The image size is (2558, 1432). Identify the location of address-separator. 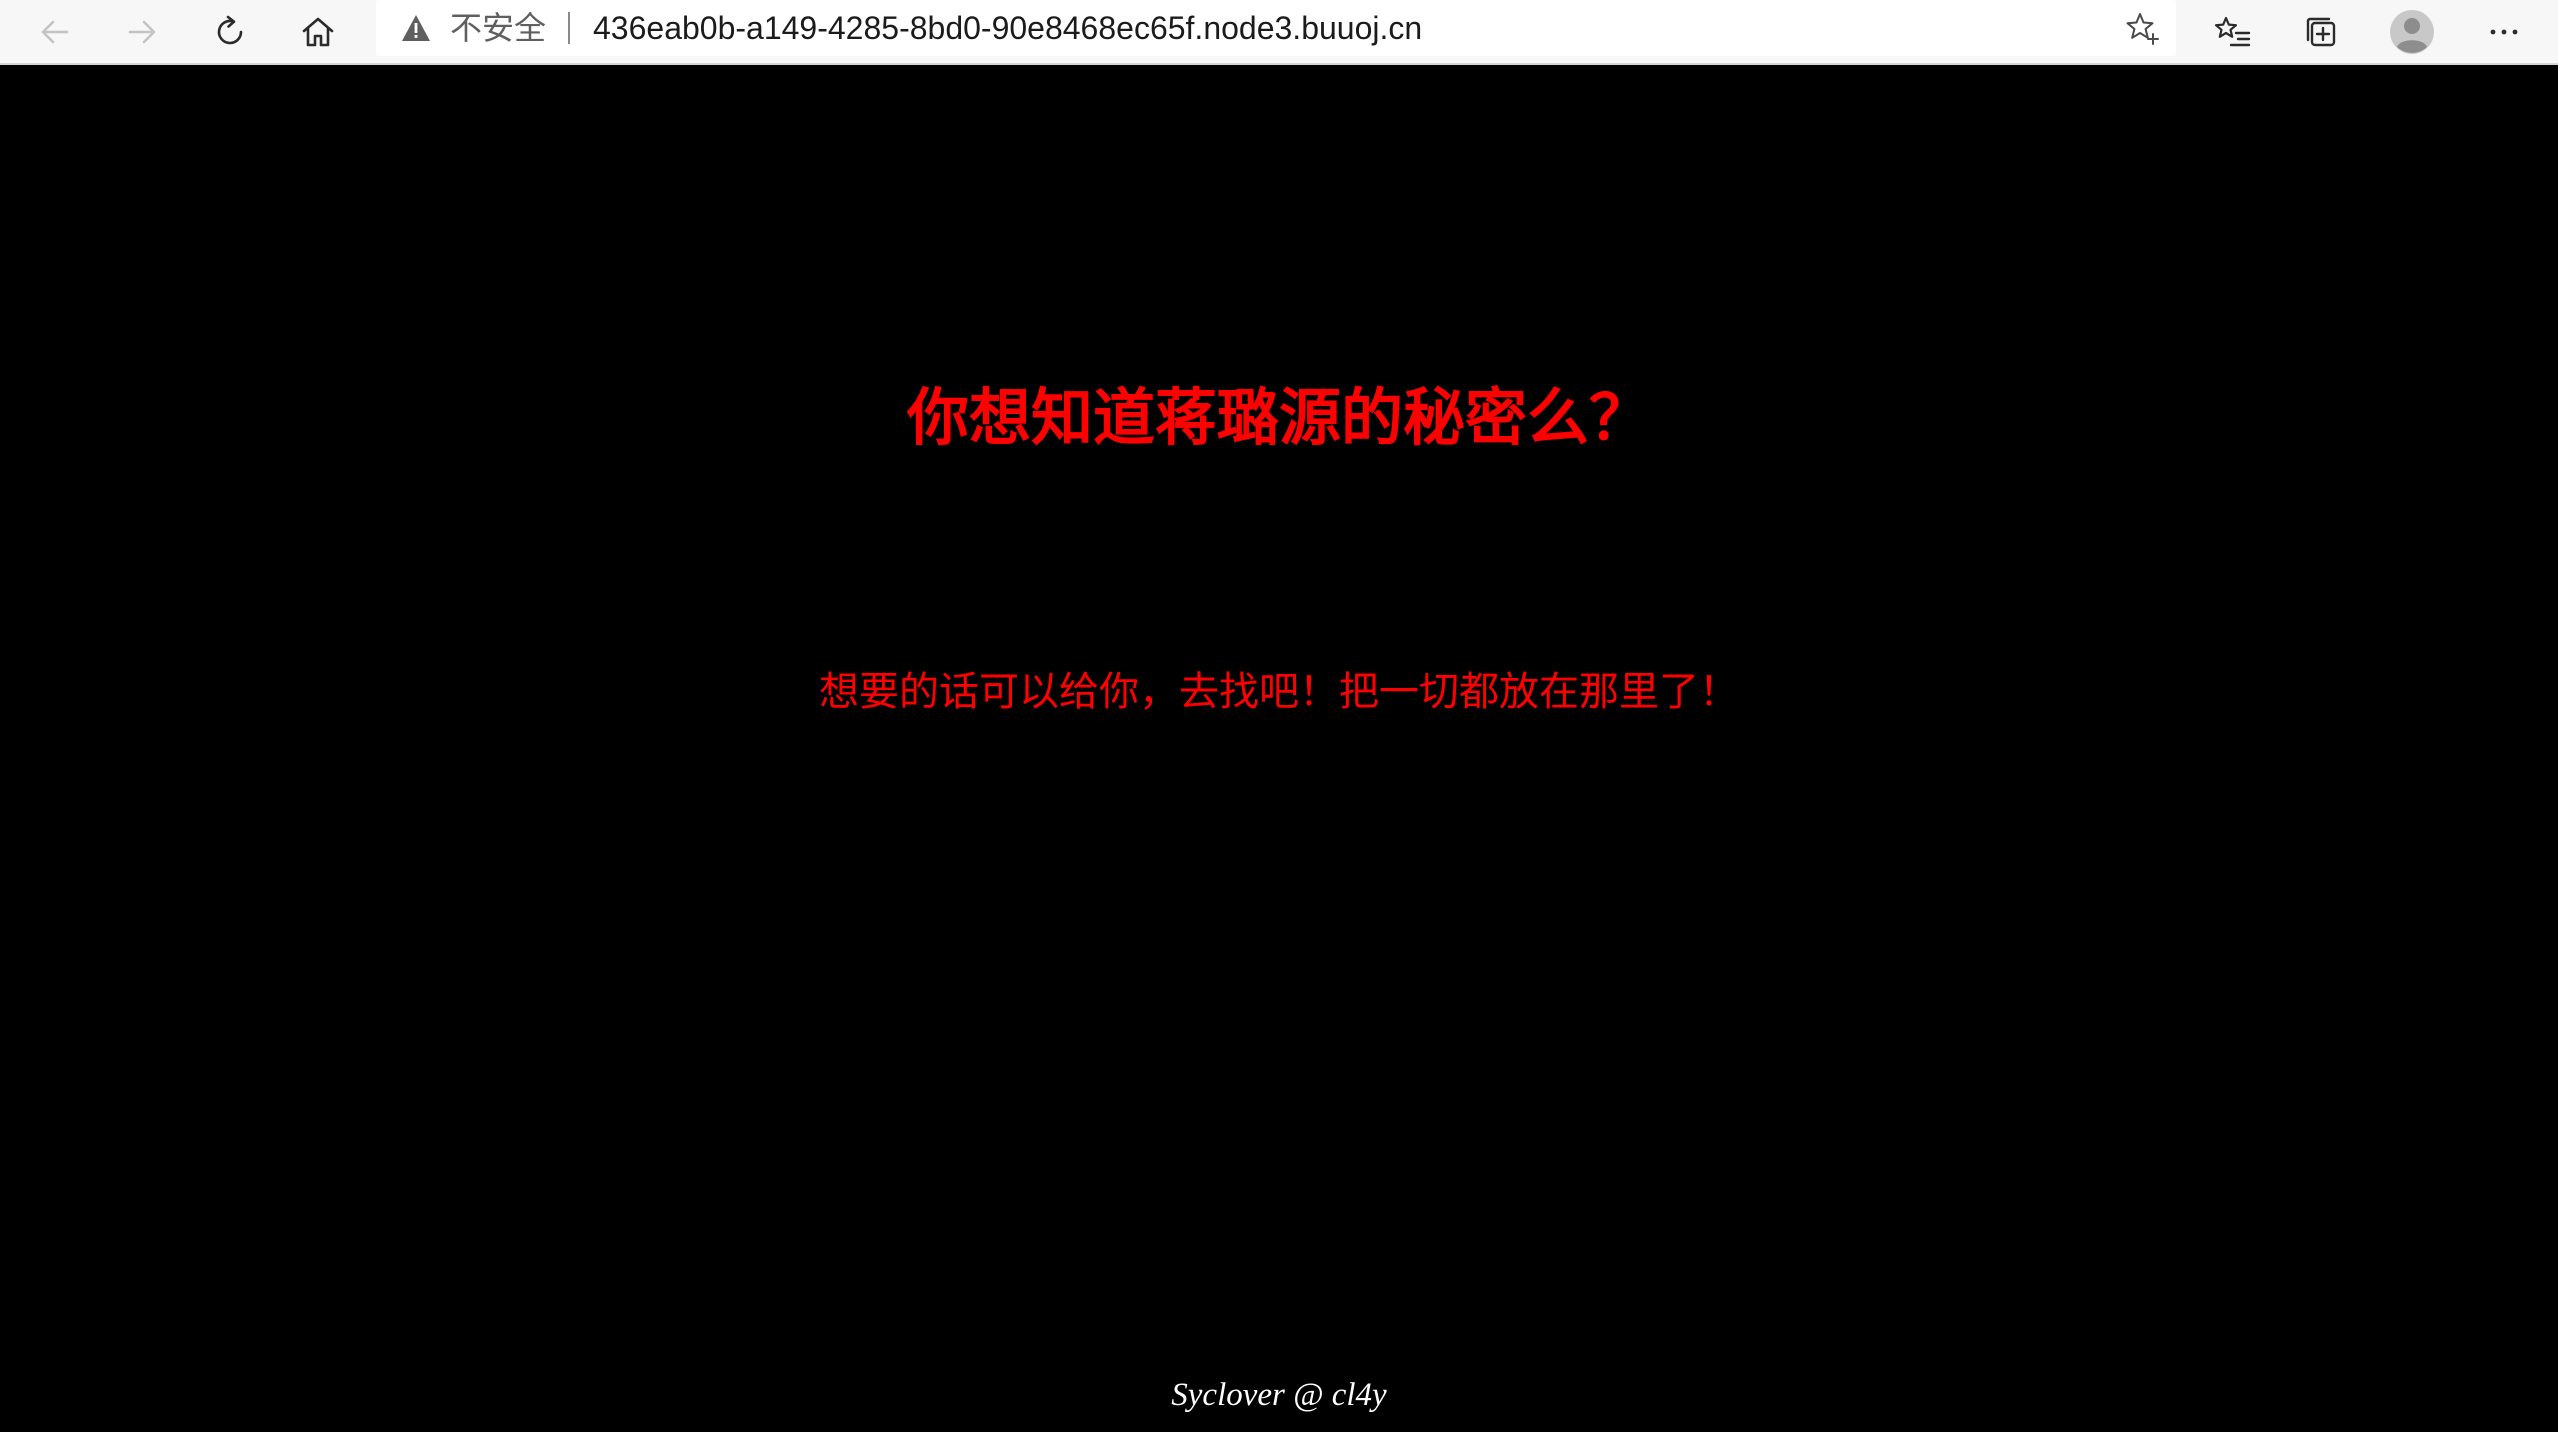
(569, 28).